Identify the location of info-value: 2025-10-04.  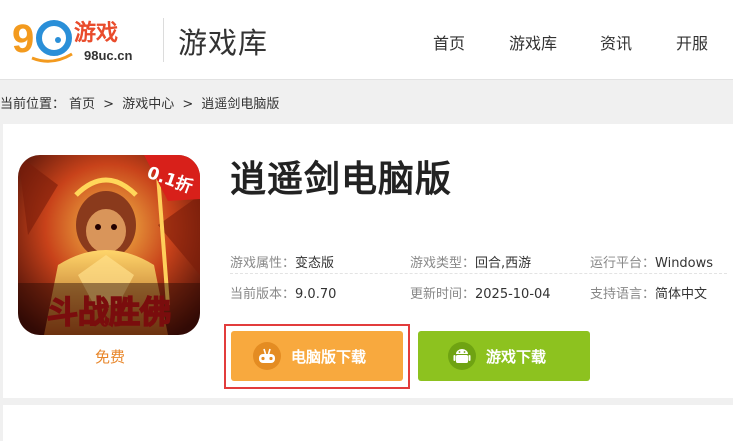
(513, 294).